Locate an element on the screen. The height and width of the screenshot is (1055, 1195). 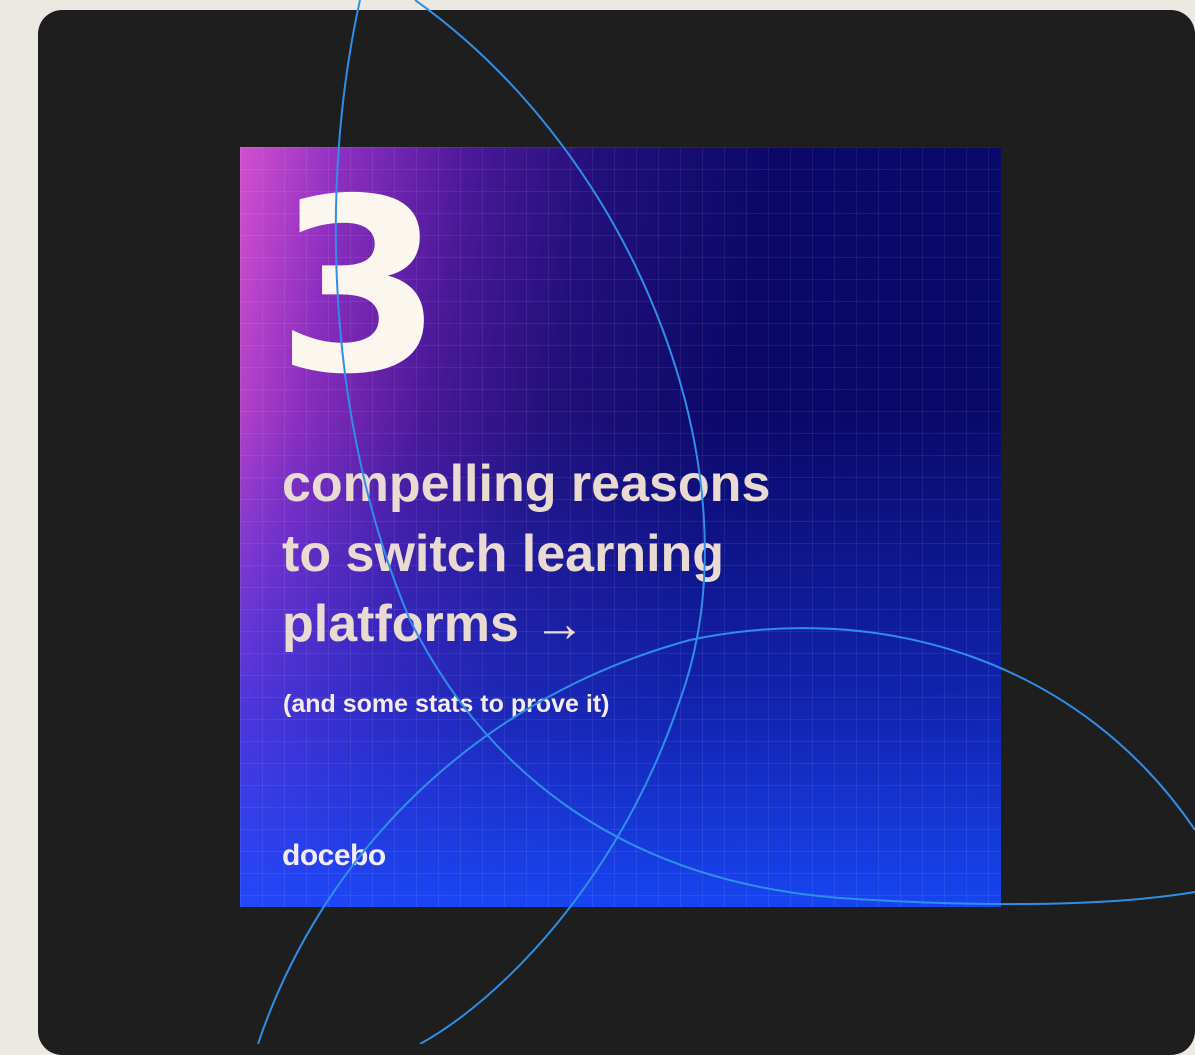
big-number: 3 is located at coordinates (359, 287).